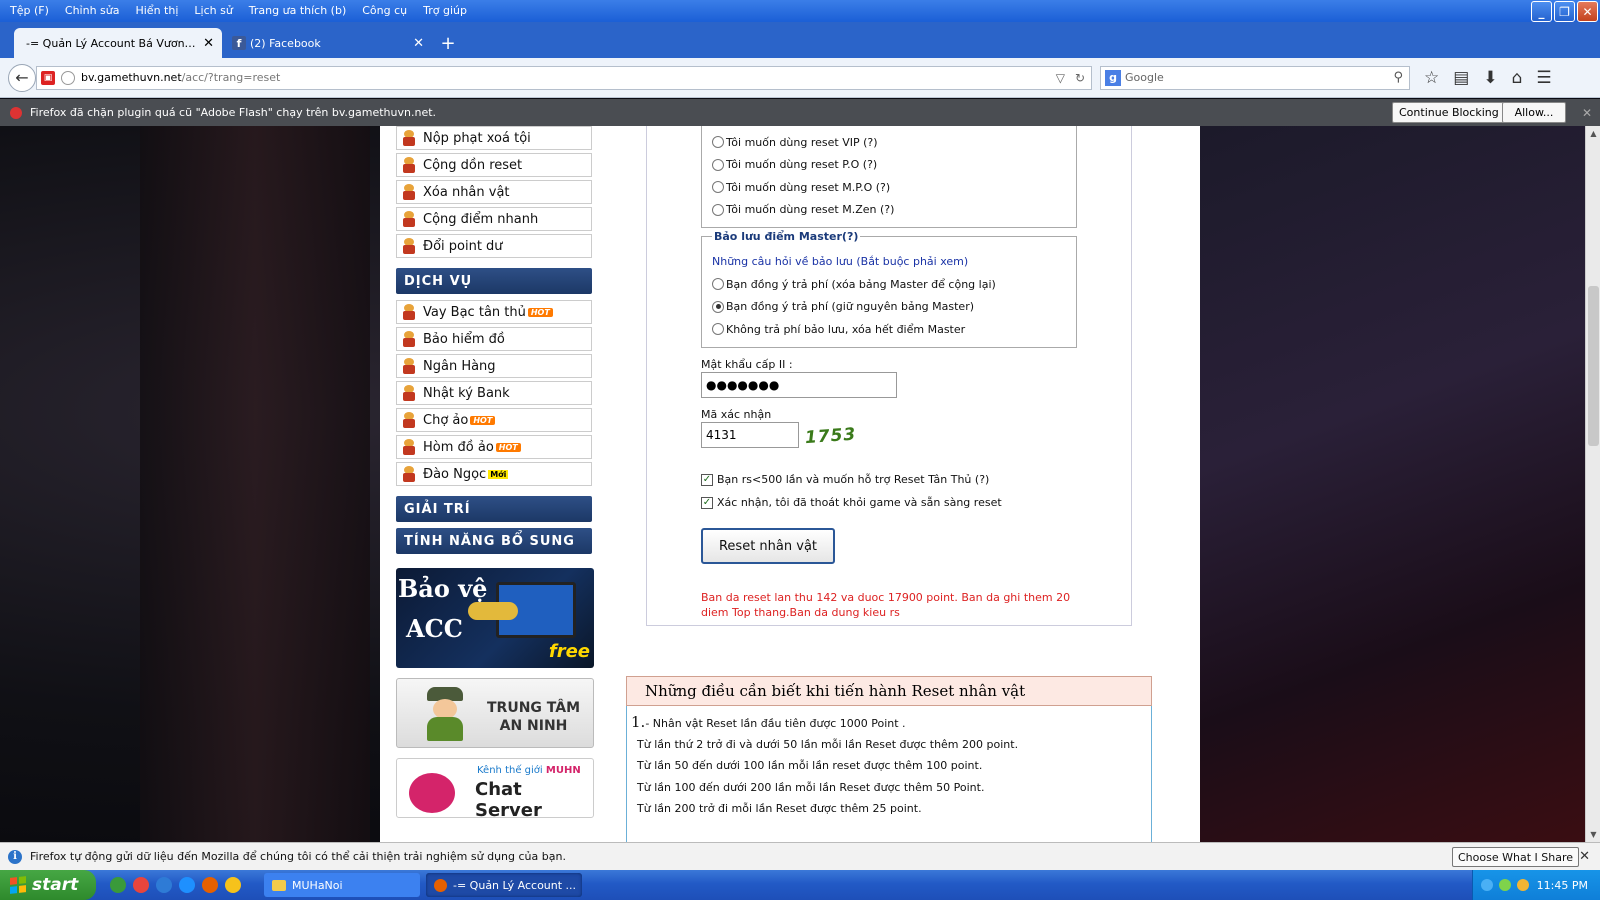 Image resolution: width=1600 pixels, height=900 pixels. What do you see at coordinates (494, 165) in the screenshot?
I see `sidebar-item-cong-don-reset: Cộng dồn reset` at bounding box center [494, 165].